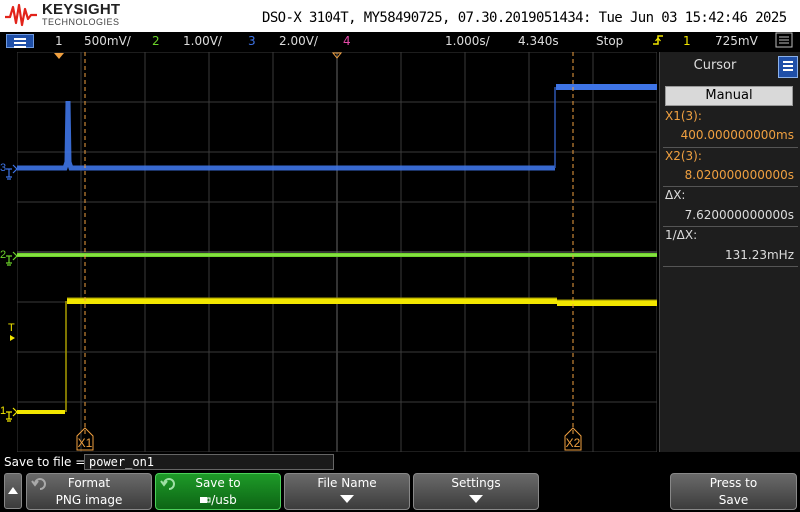 The height and width of the screenshot is (512, 800). What do you see at coordinates (3, 255) in the screenshot?
I see `svg-text: 2` at bounding box center [3, 255].